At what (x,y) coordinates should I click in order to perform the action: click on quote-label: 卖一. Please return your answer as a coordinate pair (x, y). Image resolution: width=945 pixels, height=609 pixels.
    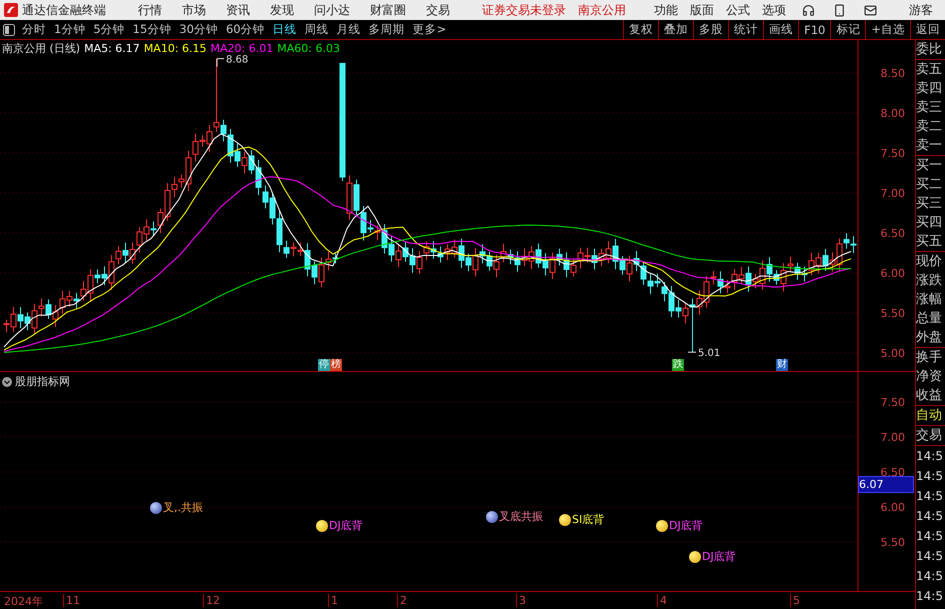
    Looking at the image, I should click on (929, 146).